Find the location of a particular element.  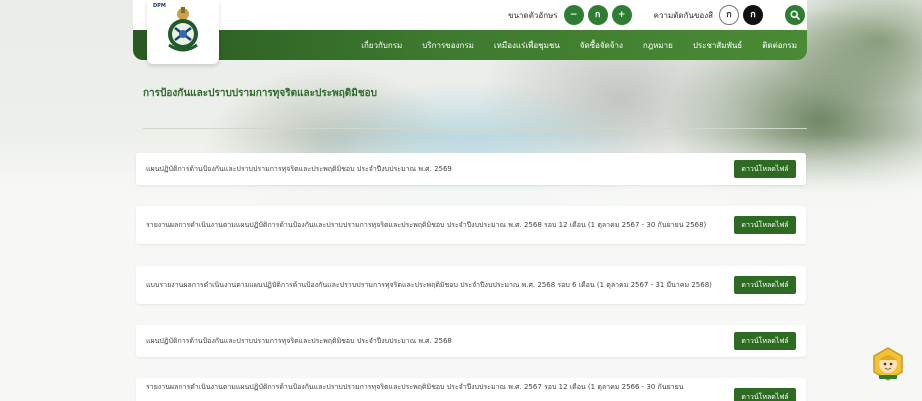

dpm-emblem-icon is located at coordinates (183, 29).